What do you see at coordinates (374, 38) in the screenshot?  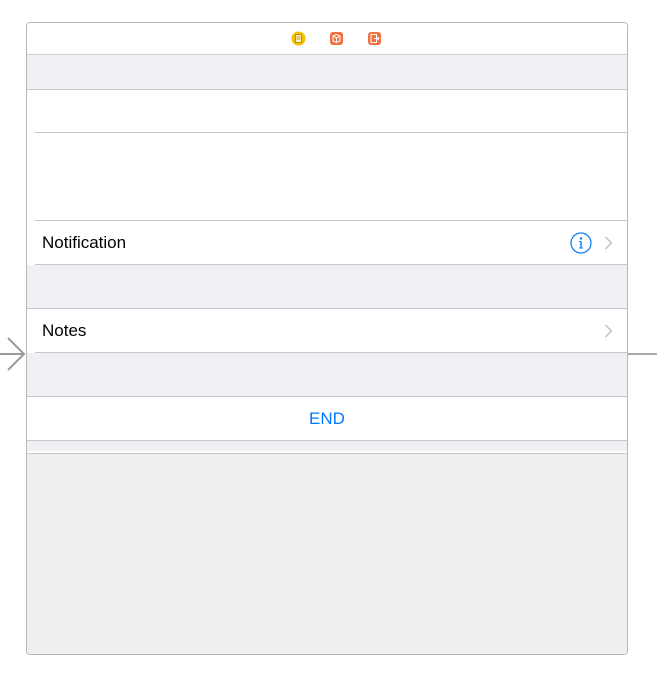 I see `exit-icon` at bounding box center [374, 38].